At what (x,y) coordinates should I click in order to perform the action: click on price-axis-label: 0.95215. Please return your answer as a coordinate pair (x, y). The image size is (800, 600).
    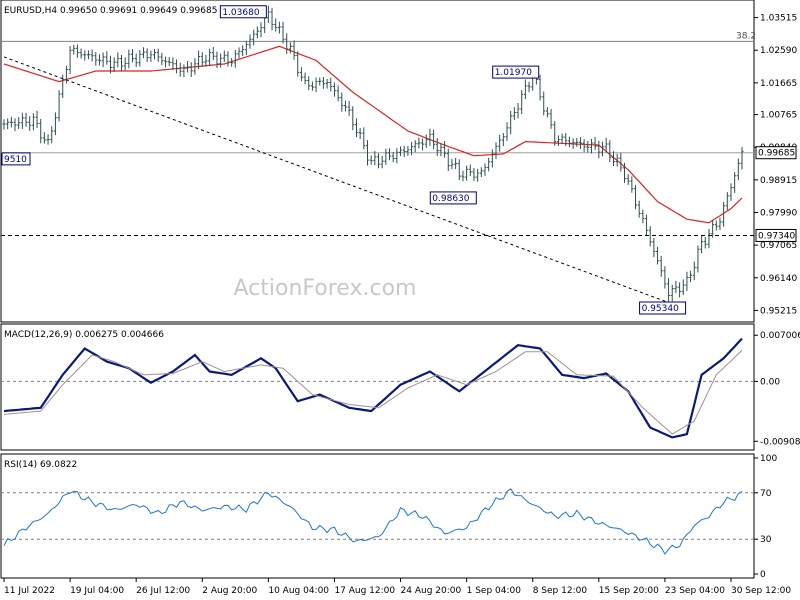
    Looking at the image, I should click on (778, 311).